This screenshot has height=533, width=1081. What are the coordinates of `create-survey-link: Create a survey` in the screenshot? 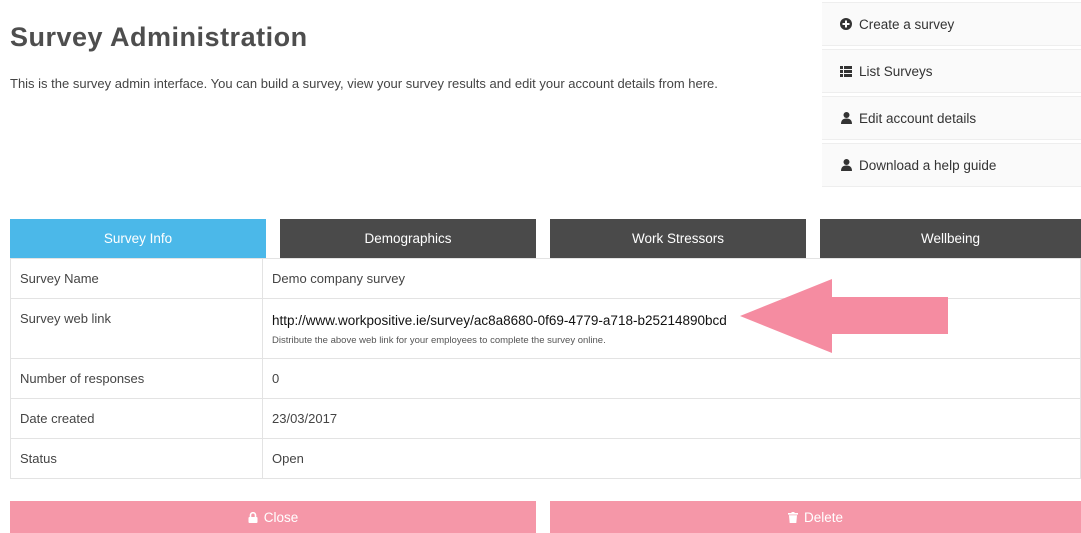 It's located at (951, 24).